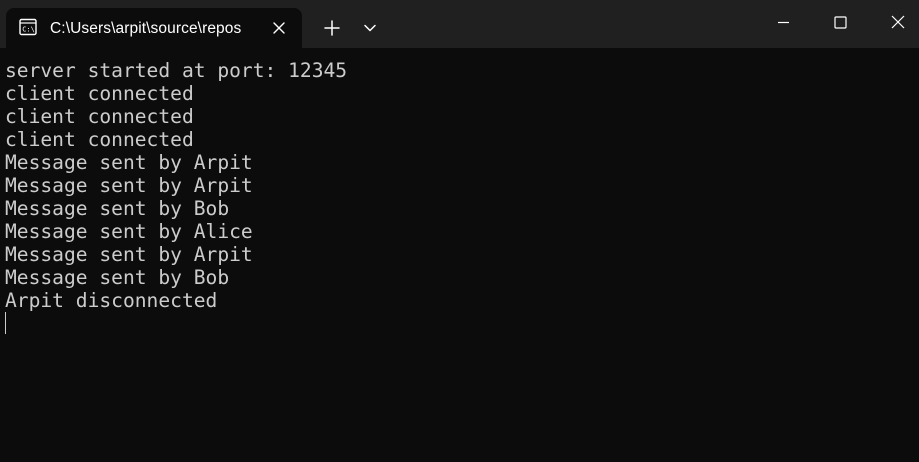 The image size is (919, 462). I want to click on terminal-line: Message sent by Alice, so click(129, 231).